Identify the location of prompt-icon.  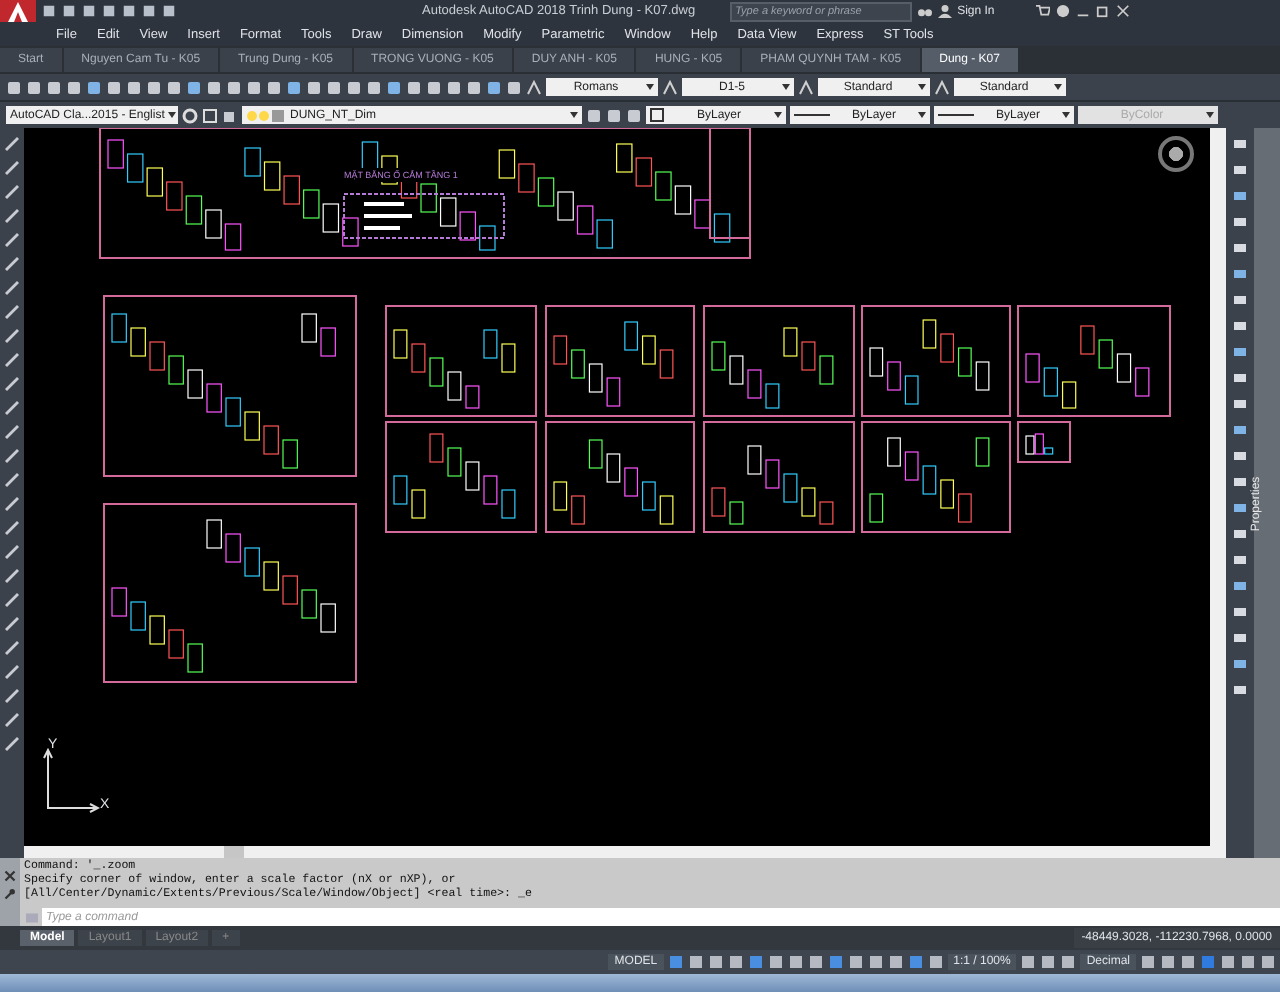
(32, 917).